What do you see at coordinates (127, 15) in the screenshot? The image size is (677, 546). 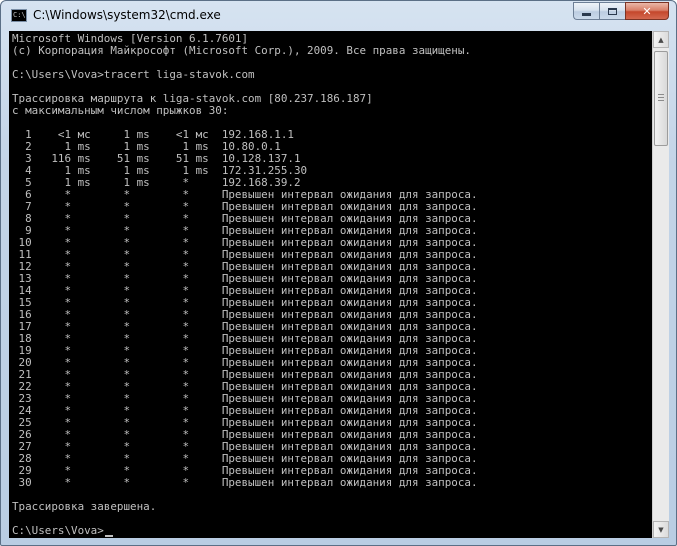 I see `window-title: C:\Windows\system32\cmd.exe` at bounding box center [127, 15].